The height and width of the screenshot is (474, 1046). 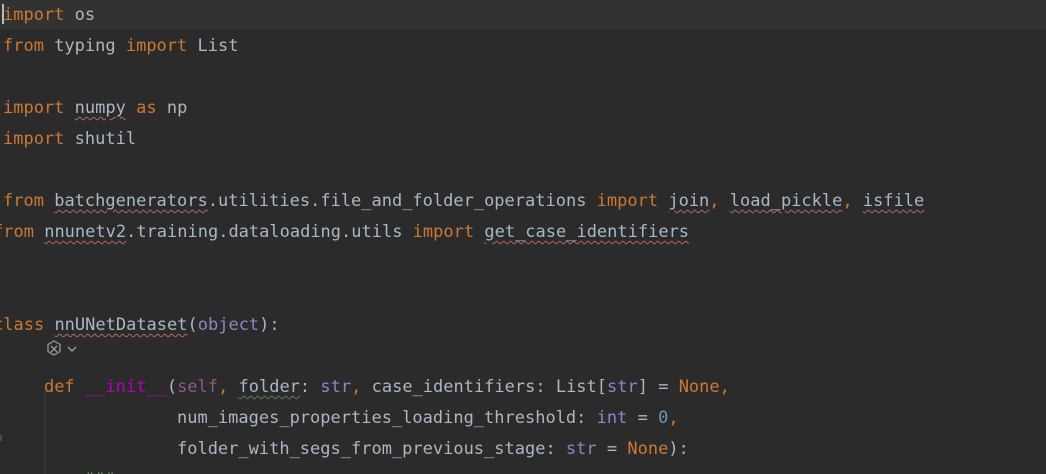 What do you see at coordinates (269, 387) in the screenshot?
I see `code-token: folder` at bounding box center [269, 387].